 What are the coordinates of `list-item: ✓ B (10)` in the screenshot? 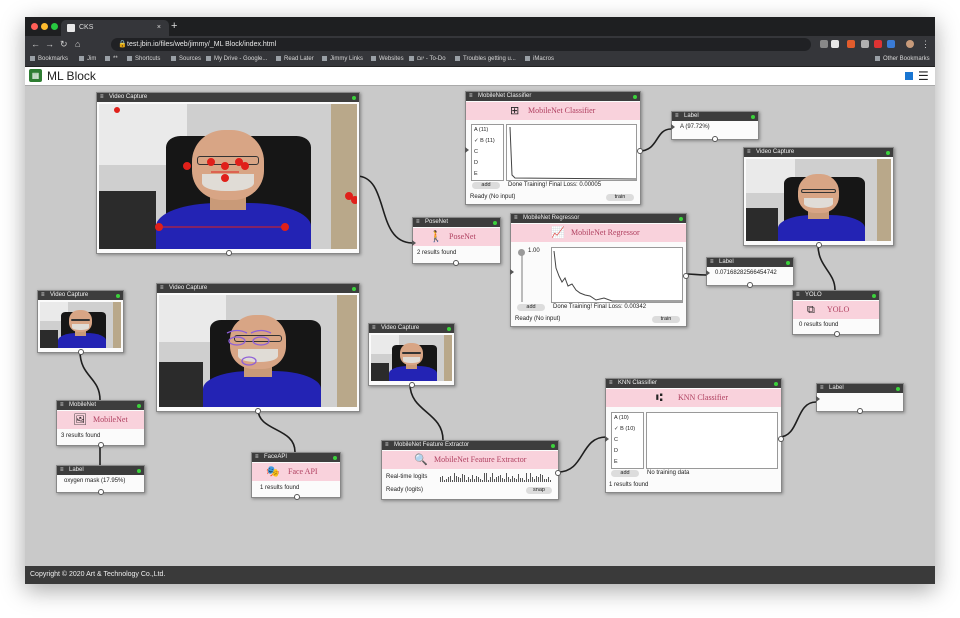 It's located at (624, 429).